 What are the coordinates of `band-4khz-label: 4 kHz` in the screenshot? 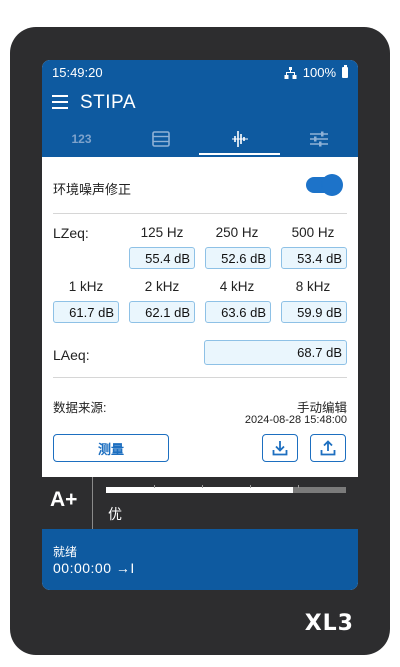 It's located at (237, 286).